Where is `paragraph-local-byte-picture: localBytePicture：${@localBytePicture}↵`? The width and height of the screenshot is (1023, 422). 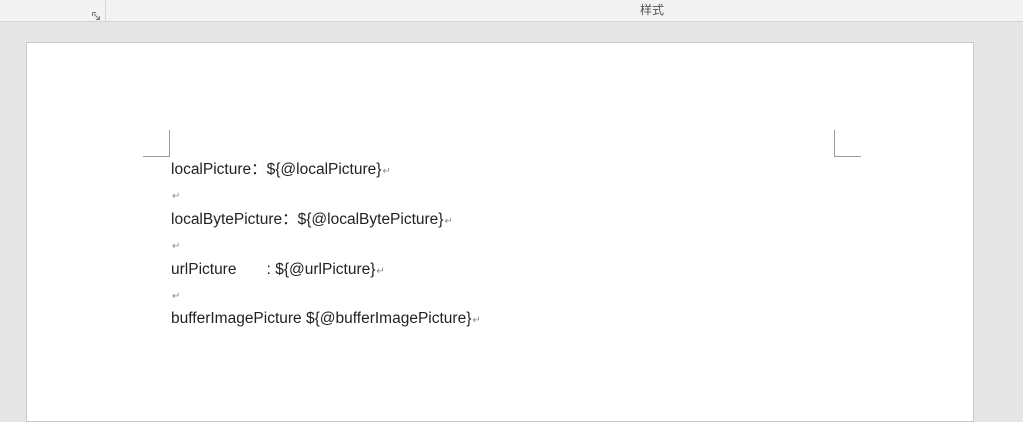 paragraph-local-byte-picture: localBytePicture：${@localBytePicture}↵ is located at coordinates (312, 220).